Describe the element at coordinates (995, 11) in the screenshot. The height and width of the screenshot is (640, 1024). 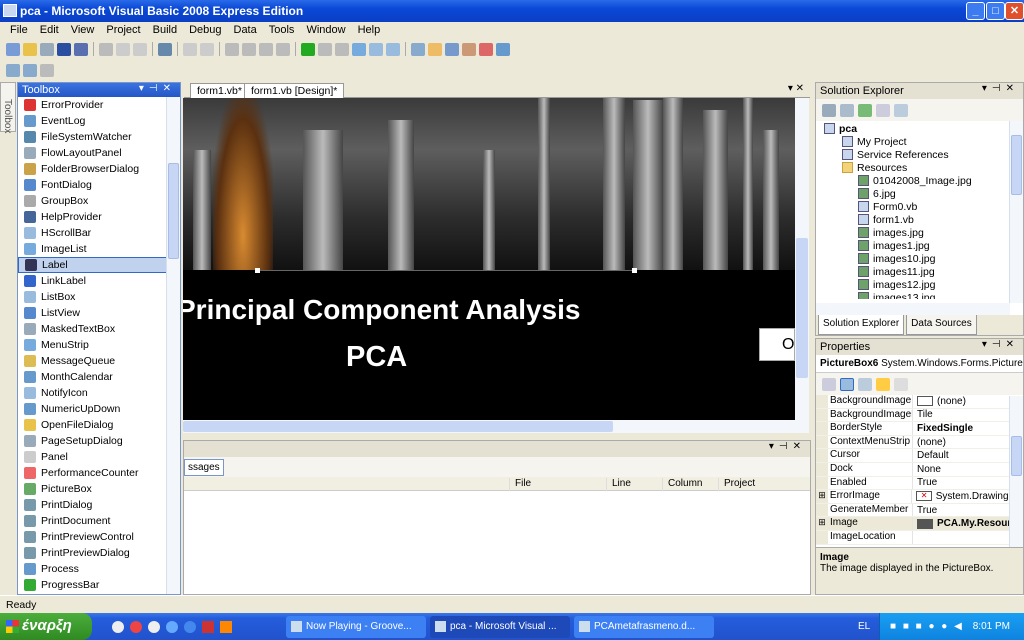
I see `maximize-button: □` at that location.